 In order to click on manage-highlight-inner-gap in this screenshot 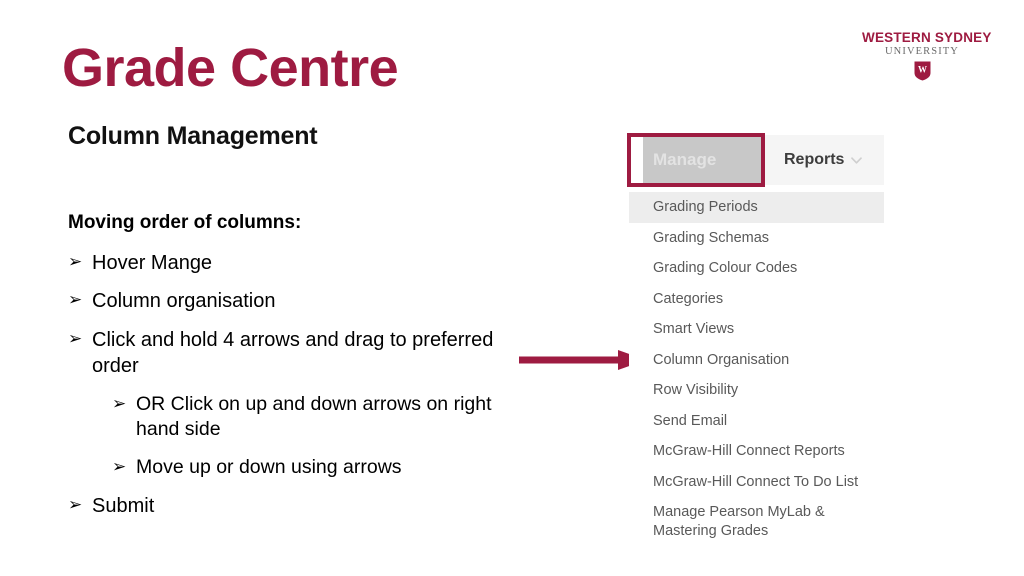, I will do `click(637, 160)`.